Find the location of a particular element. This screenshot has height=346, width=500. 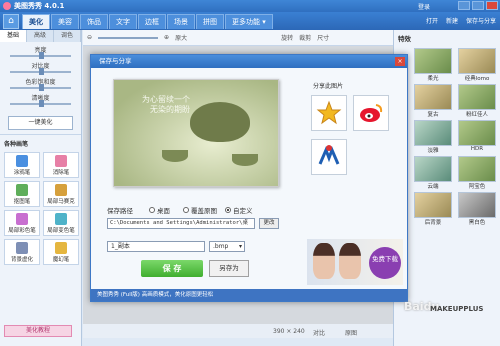

tool-recolor: 局部变色笔 is located at coordinates (61, 223).